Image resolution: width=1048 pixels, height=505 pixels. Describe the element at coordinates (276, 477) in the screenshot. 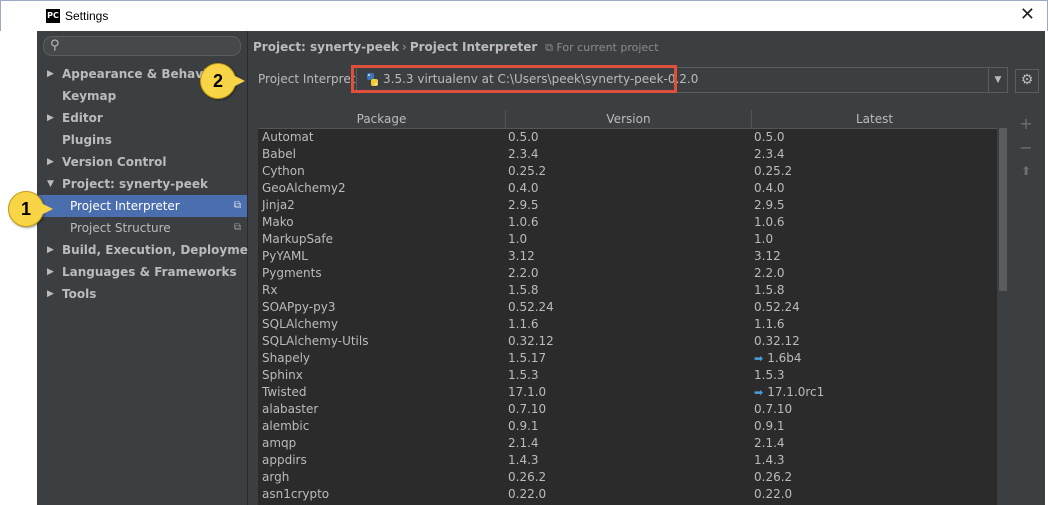

I see `package-name-cell-text: argh` at that location.